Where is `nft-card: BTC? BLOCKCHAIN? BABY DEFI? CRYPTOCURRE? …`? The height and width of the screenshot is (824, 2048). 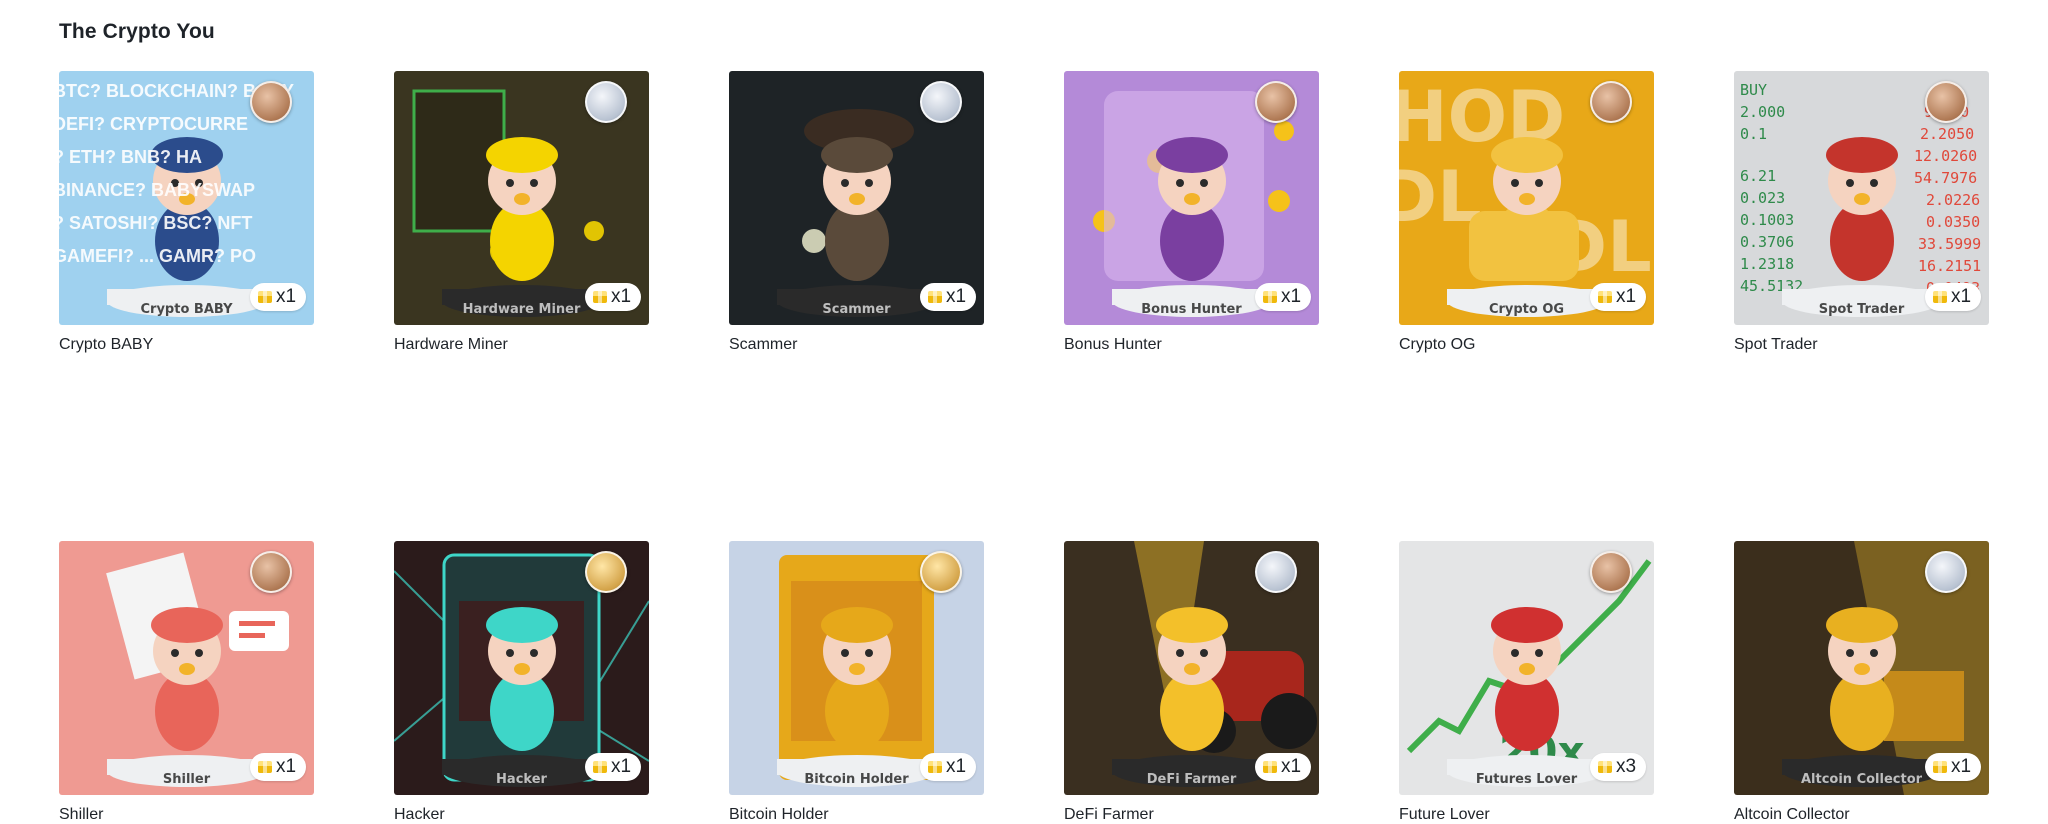 nft-card: BTC? BLOCKCHAIN? BABY DEFI? CRYPTOCURRE? … is located at coordinates (186, 212).